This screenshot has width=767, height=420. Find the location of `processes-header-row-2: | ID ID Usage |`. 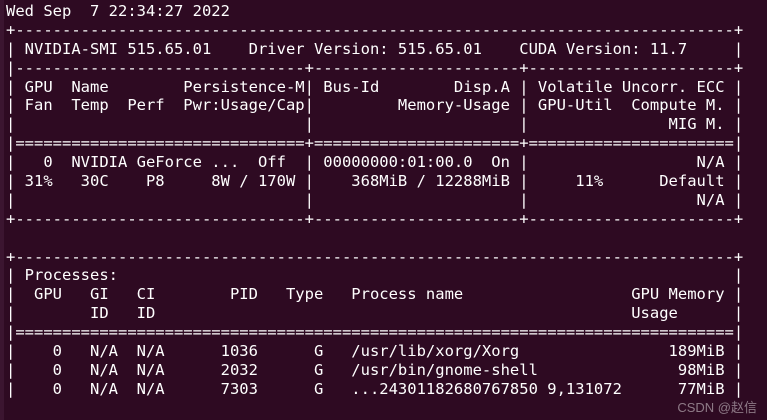

processes-header-row-2: | ID ID Usage | is located at coordinates (375, 313).